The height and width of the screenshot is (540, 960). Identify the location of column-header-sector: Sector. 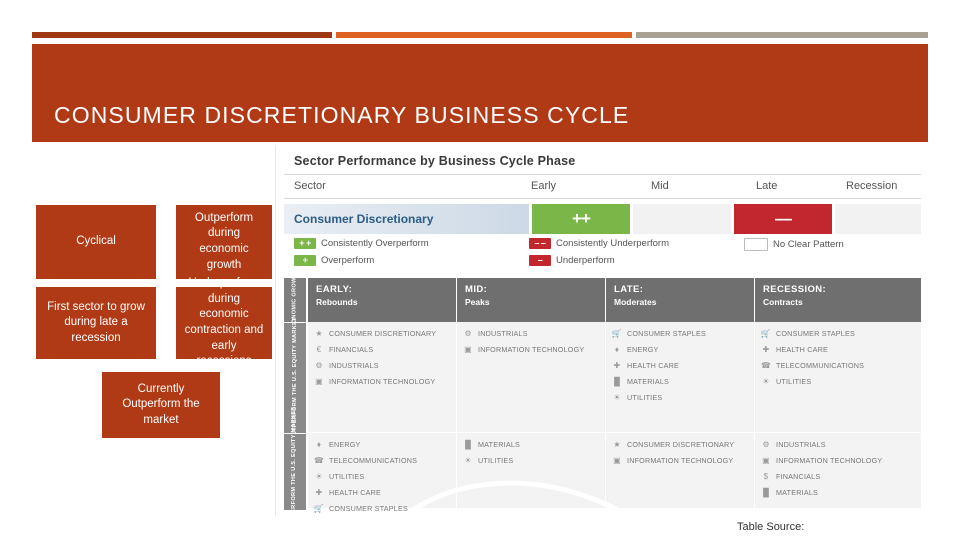
(310, 186).